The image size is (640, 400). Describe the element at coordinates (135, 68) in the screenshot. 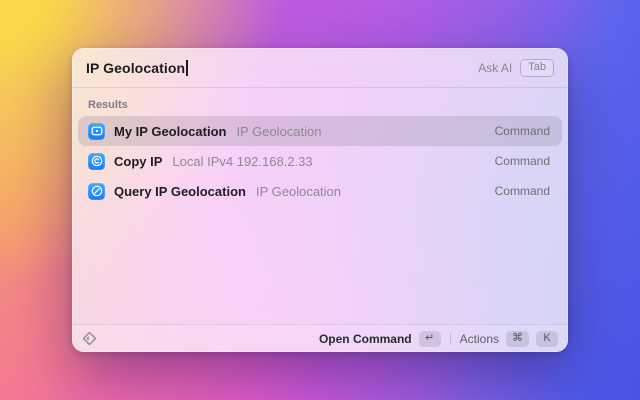

I see `search-input: IP Geolocation` at that location.